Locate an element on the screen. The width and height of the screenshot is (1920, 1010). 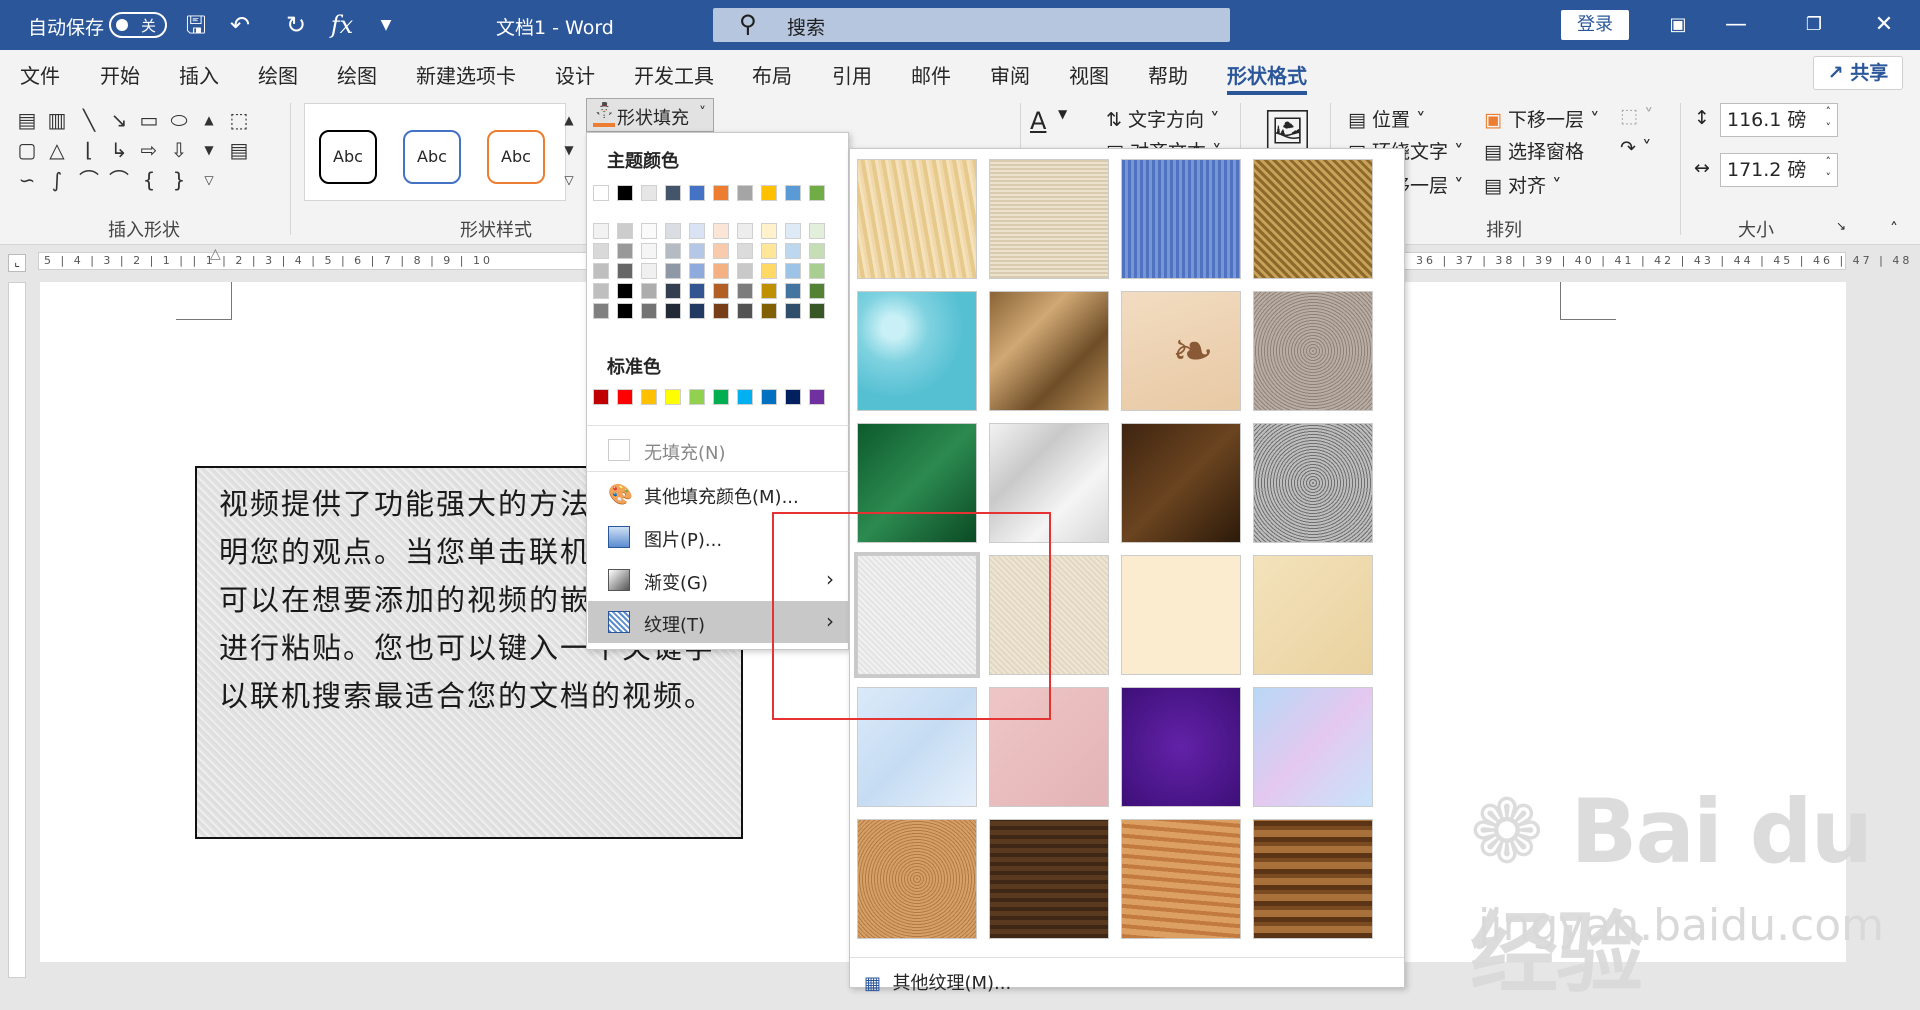
customize-qat-icon: ▼ is located at coordinates (386, 25).